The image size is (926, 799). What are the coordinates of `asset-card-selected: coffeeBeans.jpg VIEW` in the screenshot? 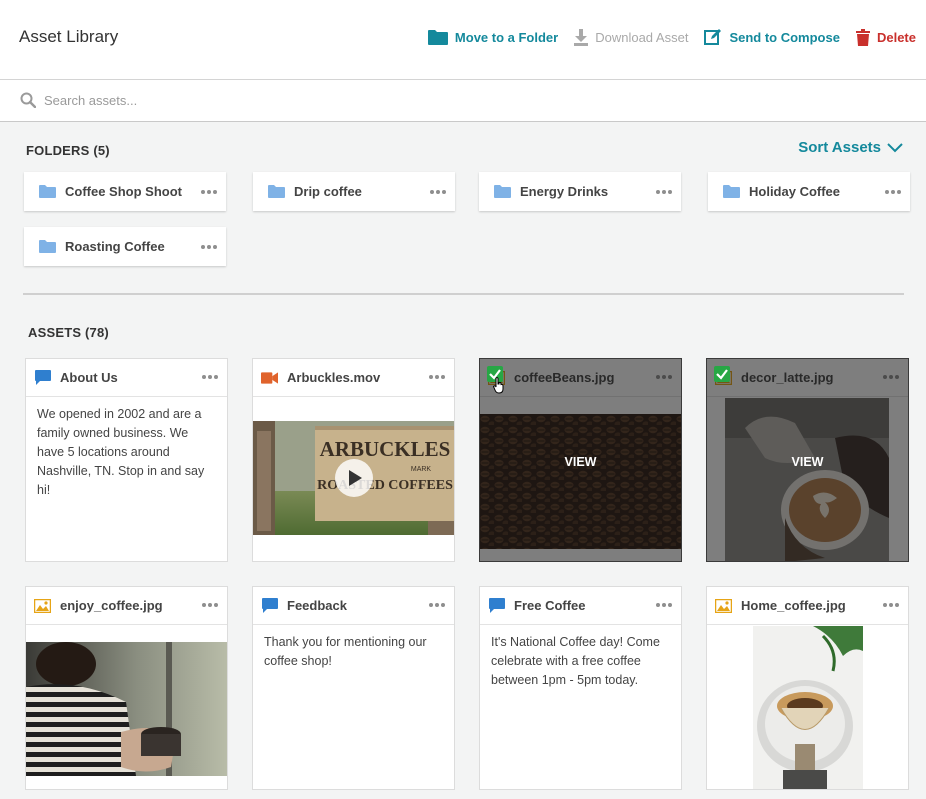 It's located at (580, 460).